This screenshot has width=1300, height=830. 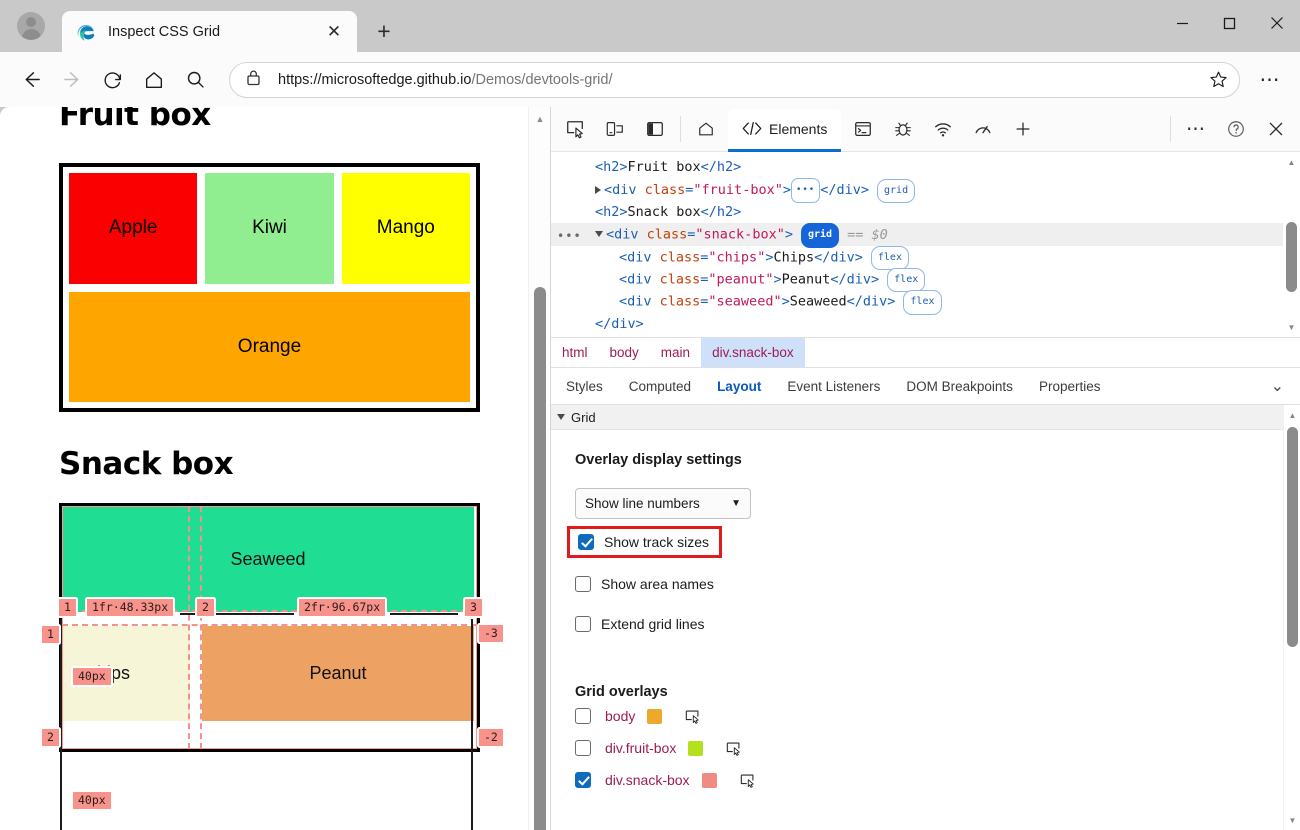 I want to click on dom-node-row: <h2>Snack box</h2>, so click(x=925, y=212).